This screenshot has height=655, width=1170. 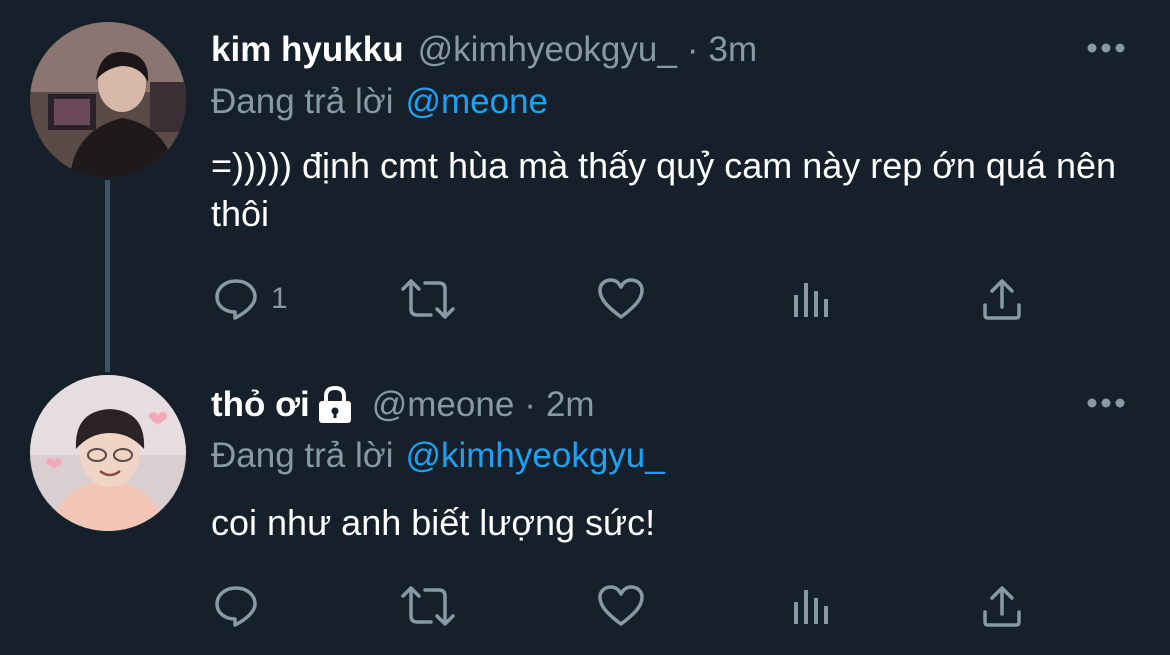 What do you see at coordinates (260, 405) in the screenshot?
I see `display-name: thỏ ơi` at bounding box center [260, 405].